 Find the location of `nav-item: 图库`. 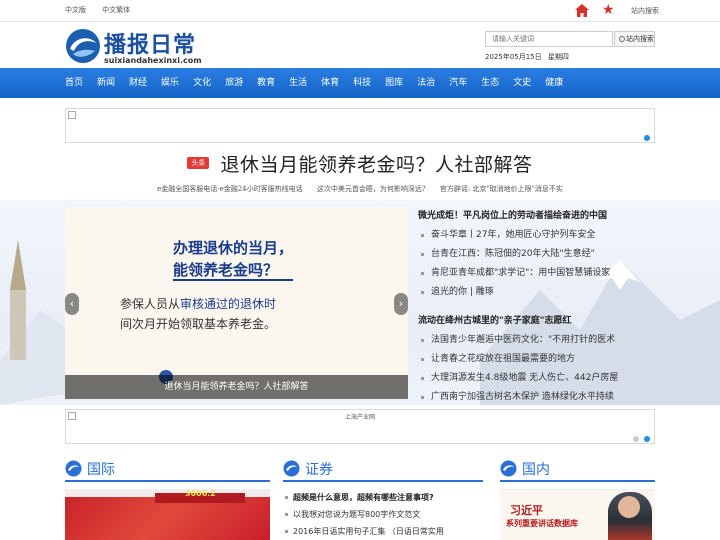

nav-item: 图库 is located at coordinates (394, 83).